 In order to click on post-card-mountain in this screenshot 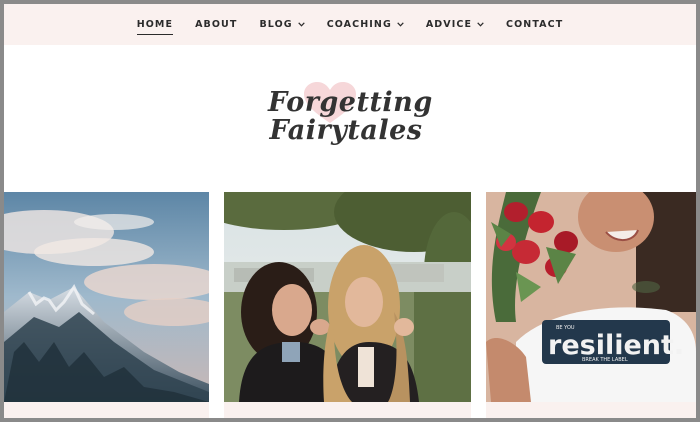, I will do `click(106, 297)`.